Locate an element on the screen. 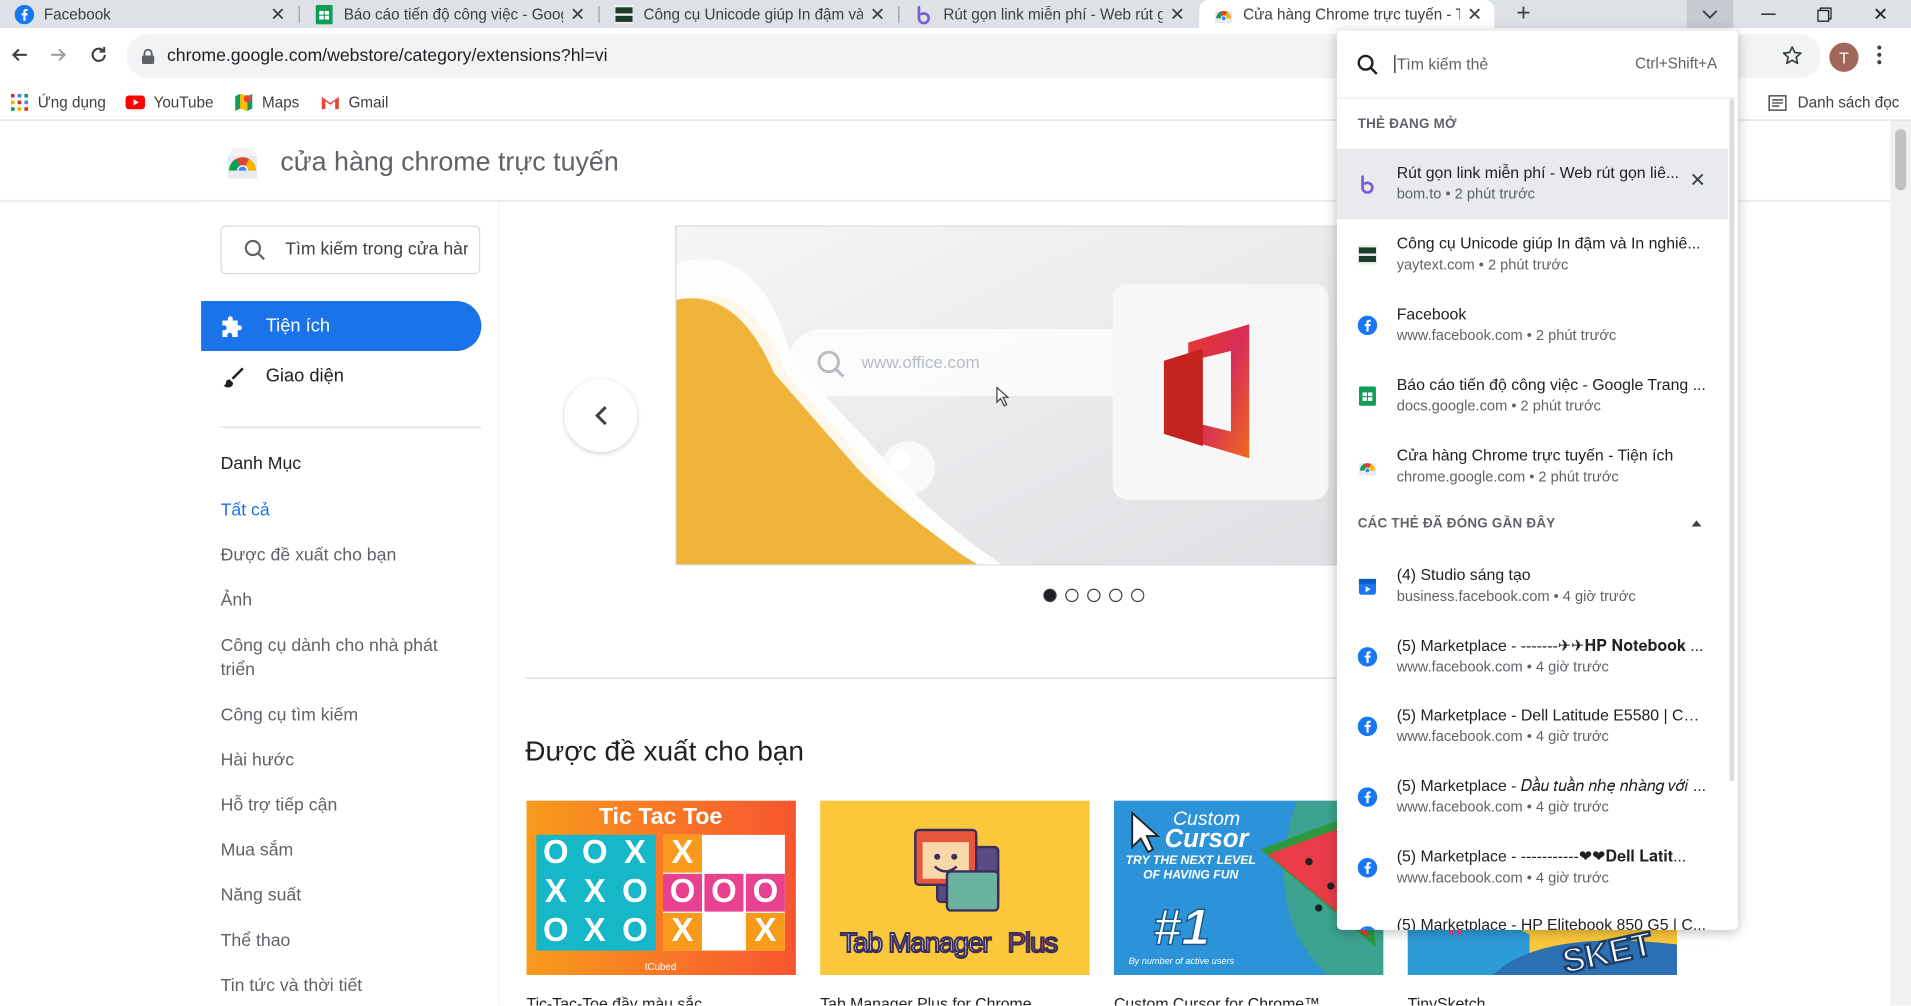  card-title: TinySketch is located at coordinates (1447, 1000).